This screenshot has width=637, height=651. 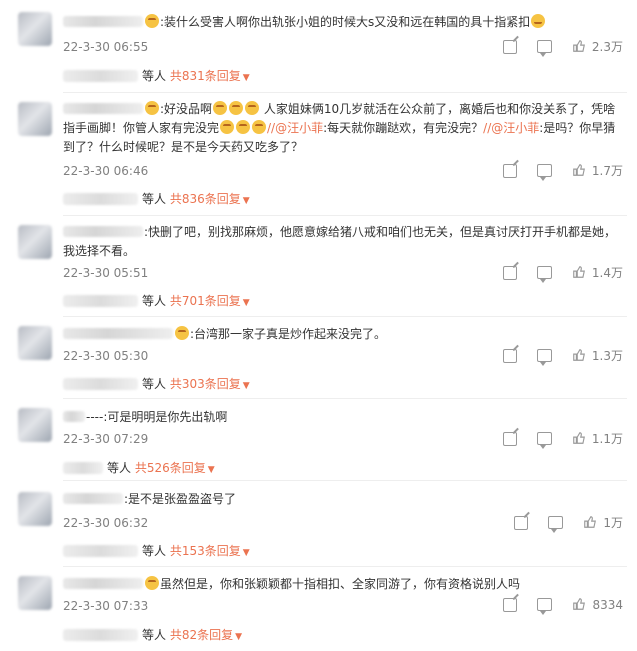 What do you see at coordinates (288, 334) in the screenshot?
I see `comment-text: :台湾那一家子真是炒作起来没完了。` at bounding box center [288, 334].